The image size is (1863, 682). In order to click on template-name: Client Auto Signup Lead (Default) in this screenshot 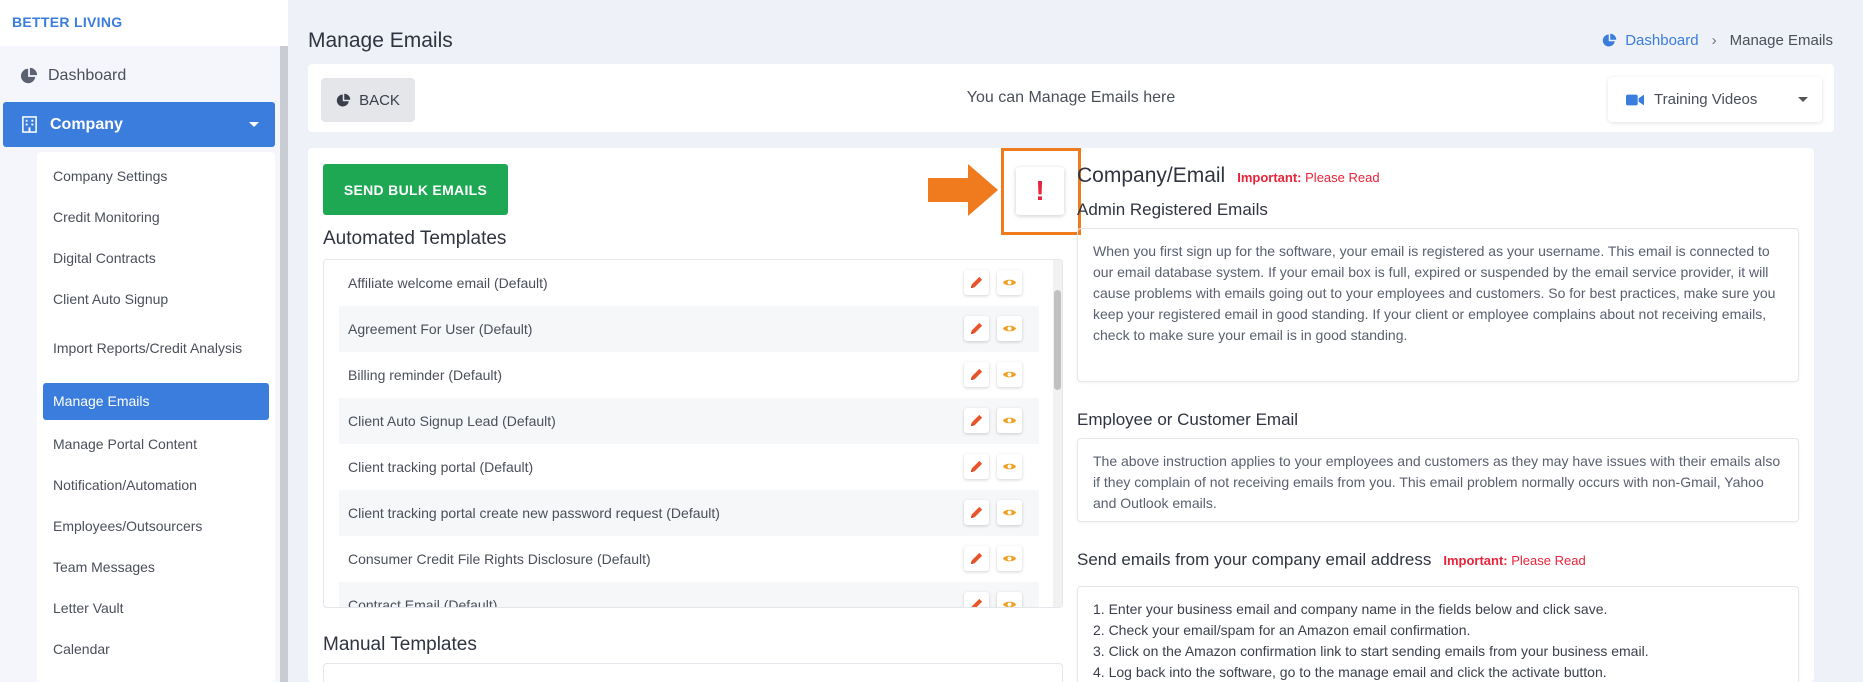, I will do `click(452, 421)`.